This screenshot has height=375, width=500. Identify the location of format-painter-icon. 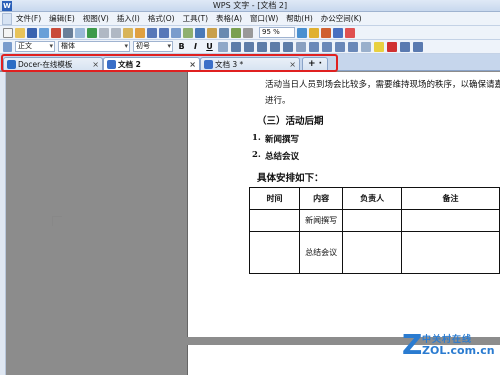
(140, 32).